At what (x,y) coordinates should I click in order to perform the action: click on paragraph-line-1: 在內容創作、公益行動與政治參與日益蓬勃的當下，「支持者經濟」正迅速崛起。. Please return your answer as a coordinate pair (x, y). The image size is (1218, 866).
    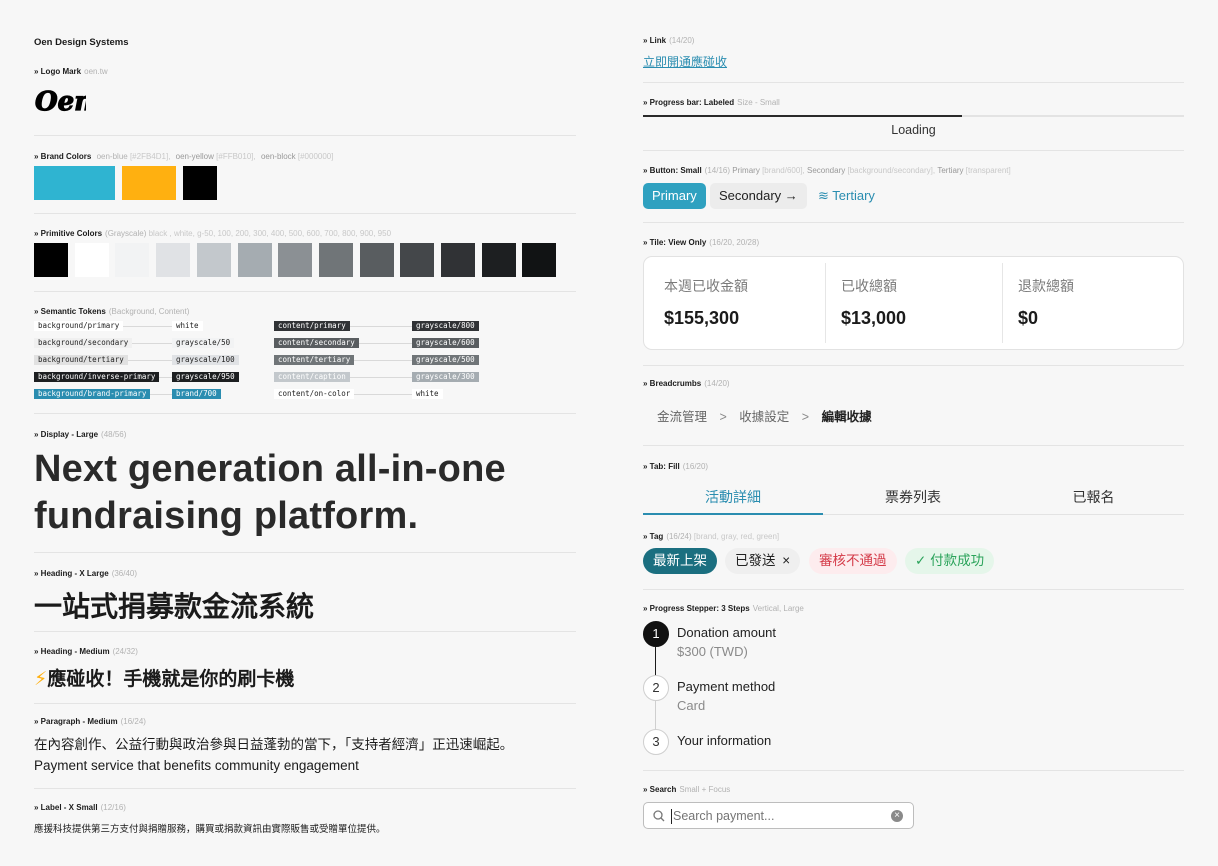
    Looking at the image, I should click on (274, 744).